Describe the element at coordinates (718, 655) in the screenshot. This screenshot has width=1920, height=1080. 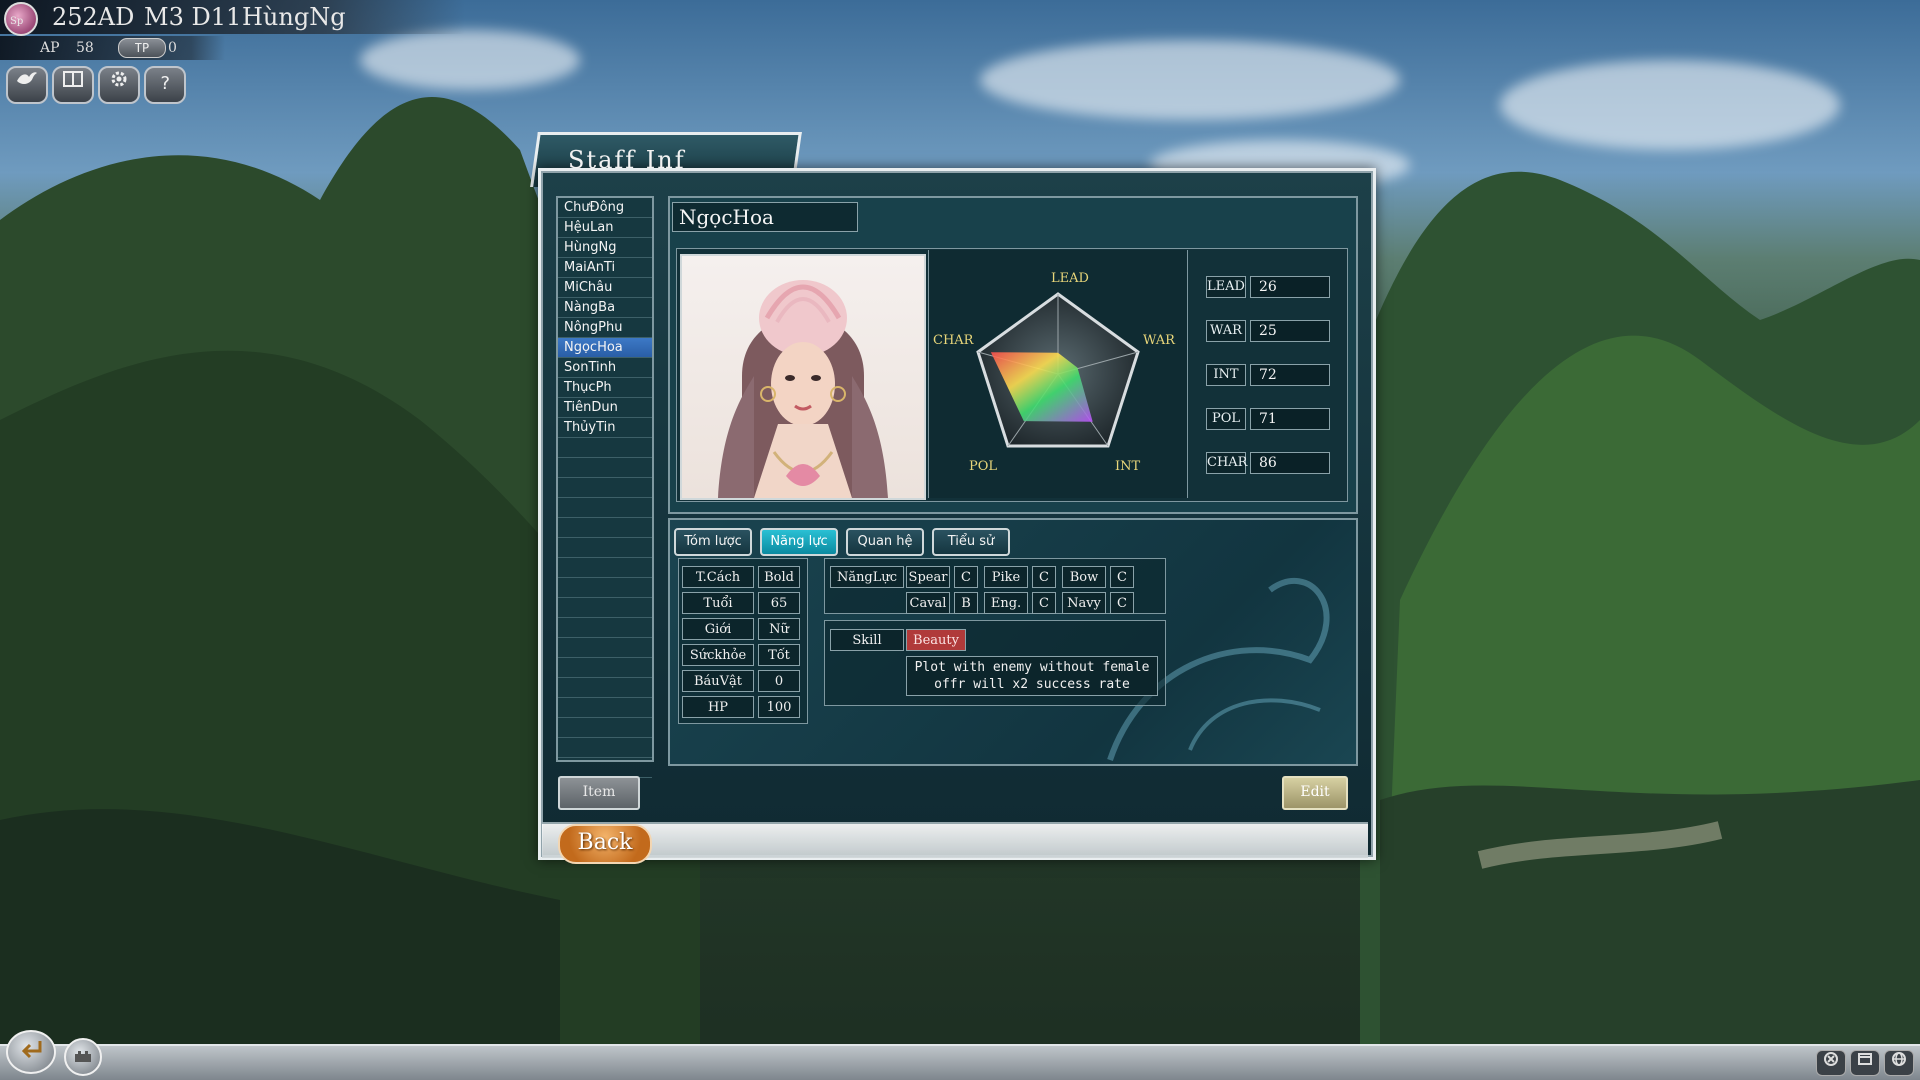
I see `attribute-label: Sứckhỏe` at that location.